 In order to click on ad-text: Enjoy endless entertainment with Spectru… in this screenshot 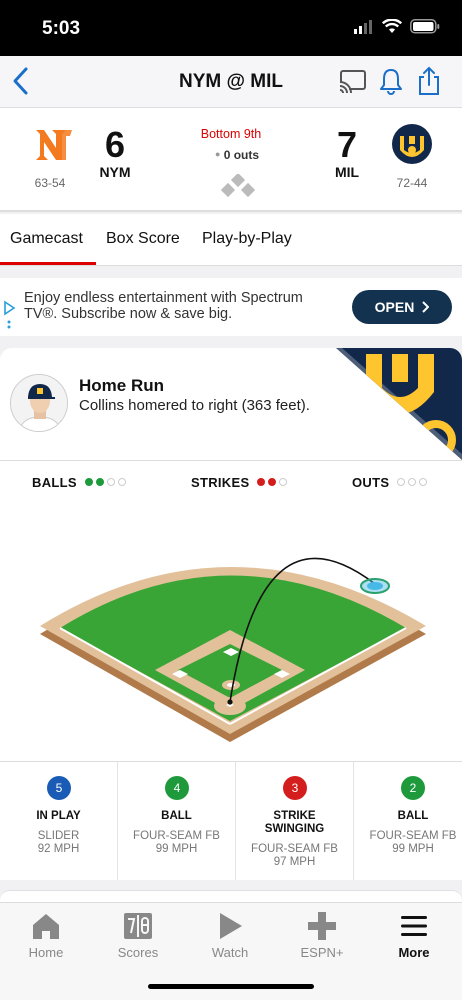, I will do `click(163, 306)`.